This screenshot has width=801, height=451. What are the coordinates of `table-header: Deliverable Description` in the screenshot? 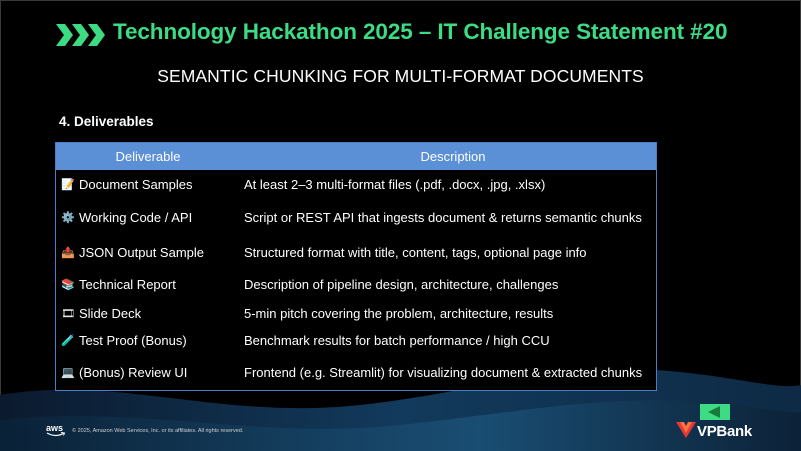 It's located at (356, 156).